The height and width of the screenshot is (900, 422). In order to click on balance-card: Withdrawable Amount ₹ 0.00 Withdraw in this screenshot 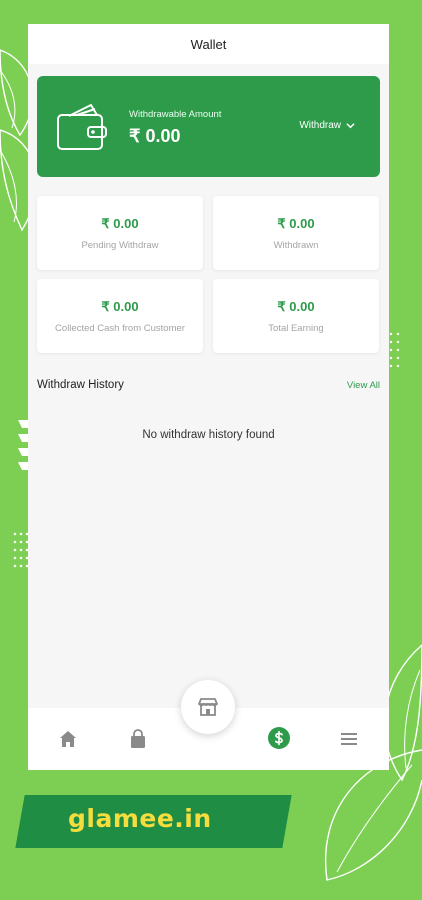, I will do `click(208, 126)`.